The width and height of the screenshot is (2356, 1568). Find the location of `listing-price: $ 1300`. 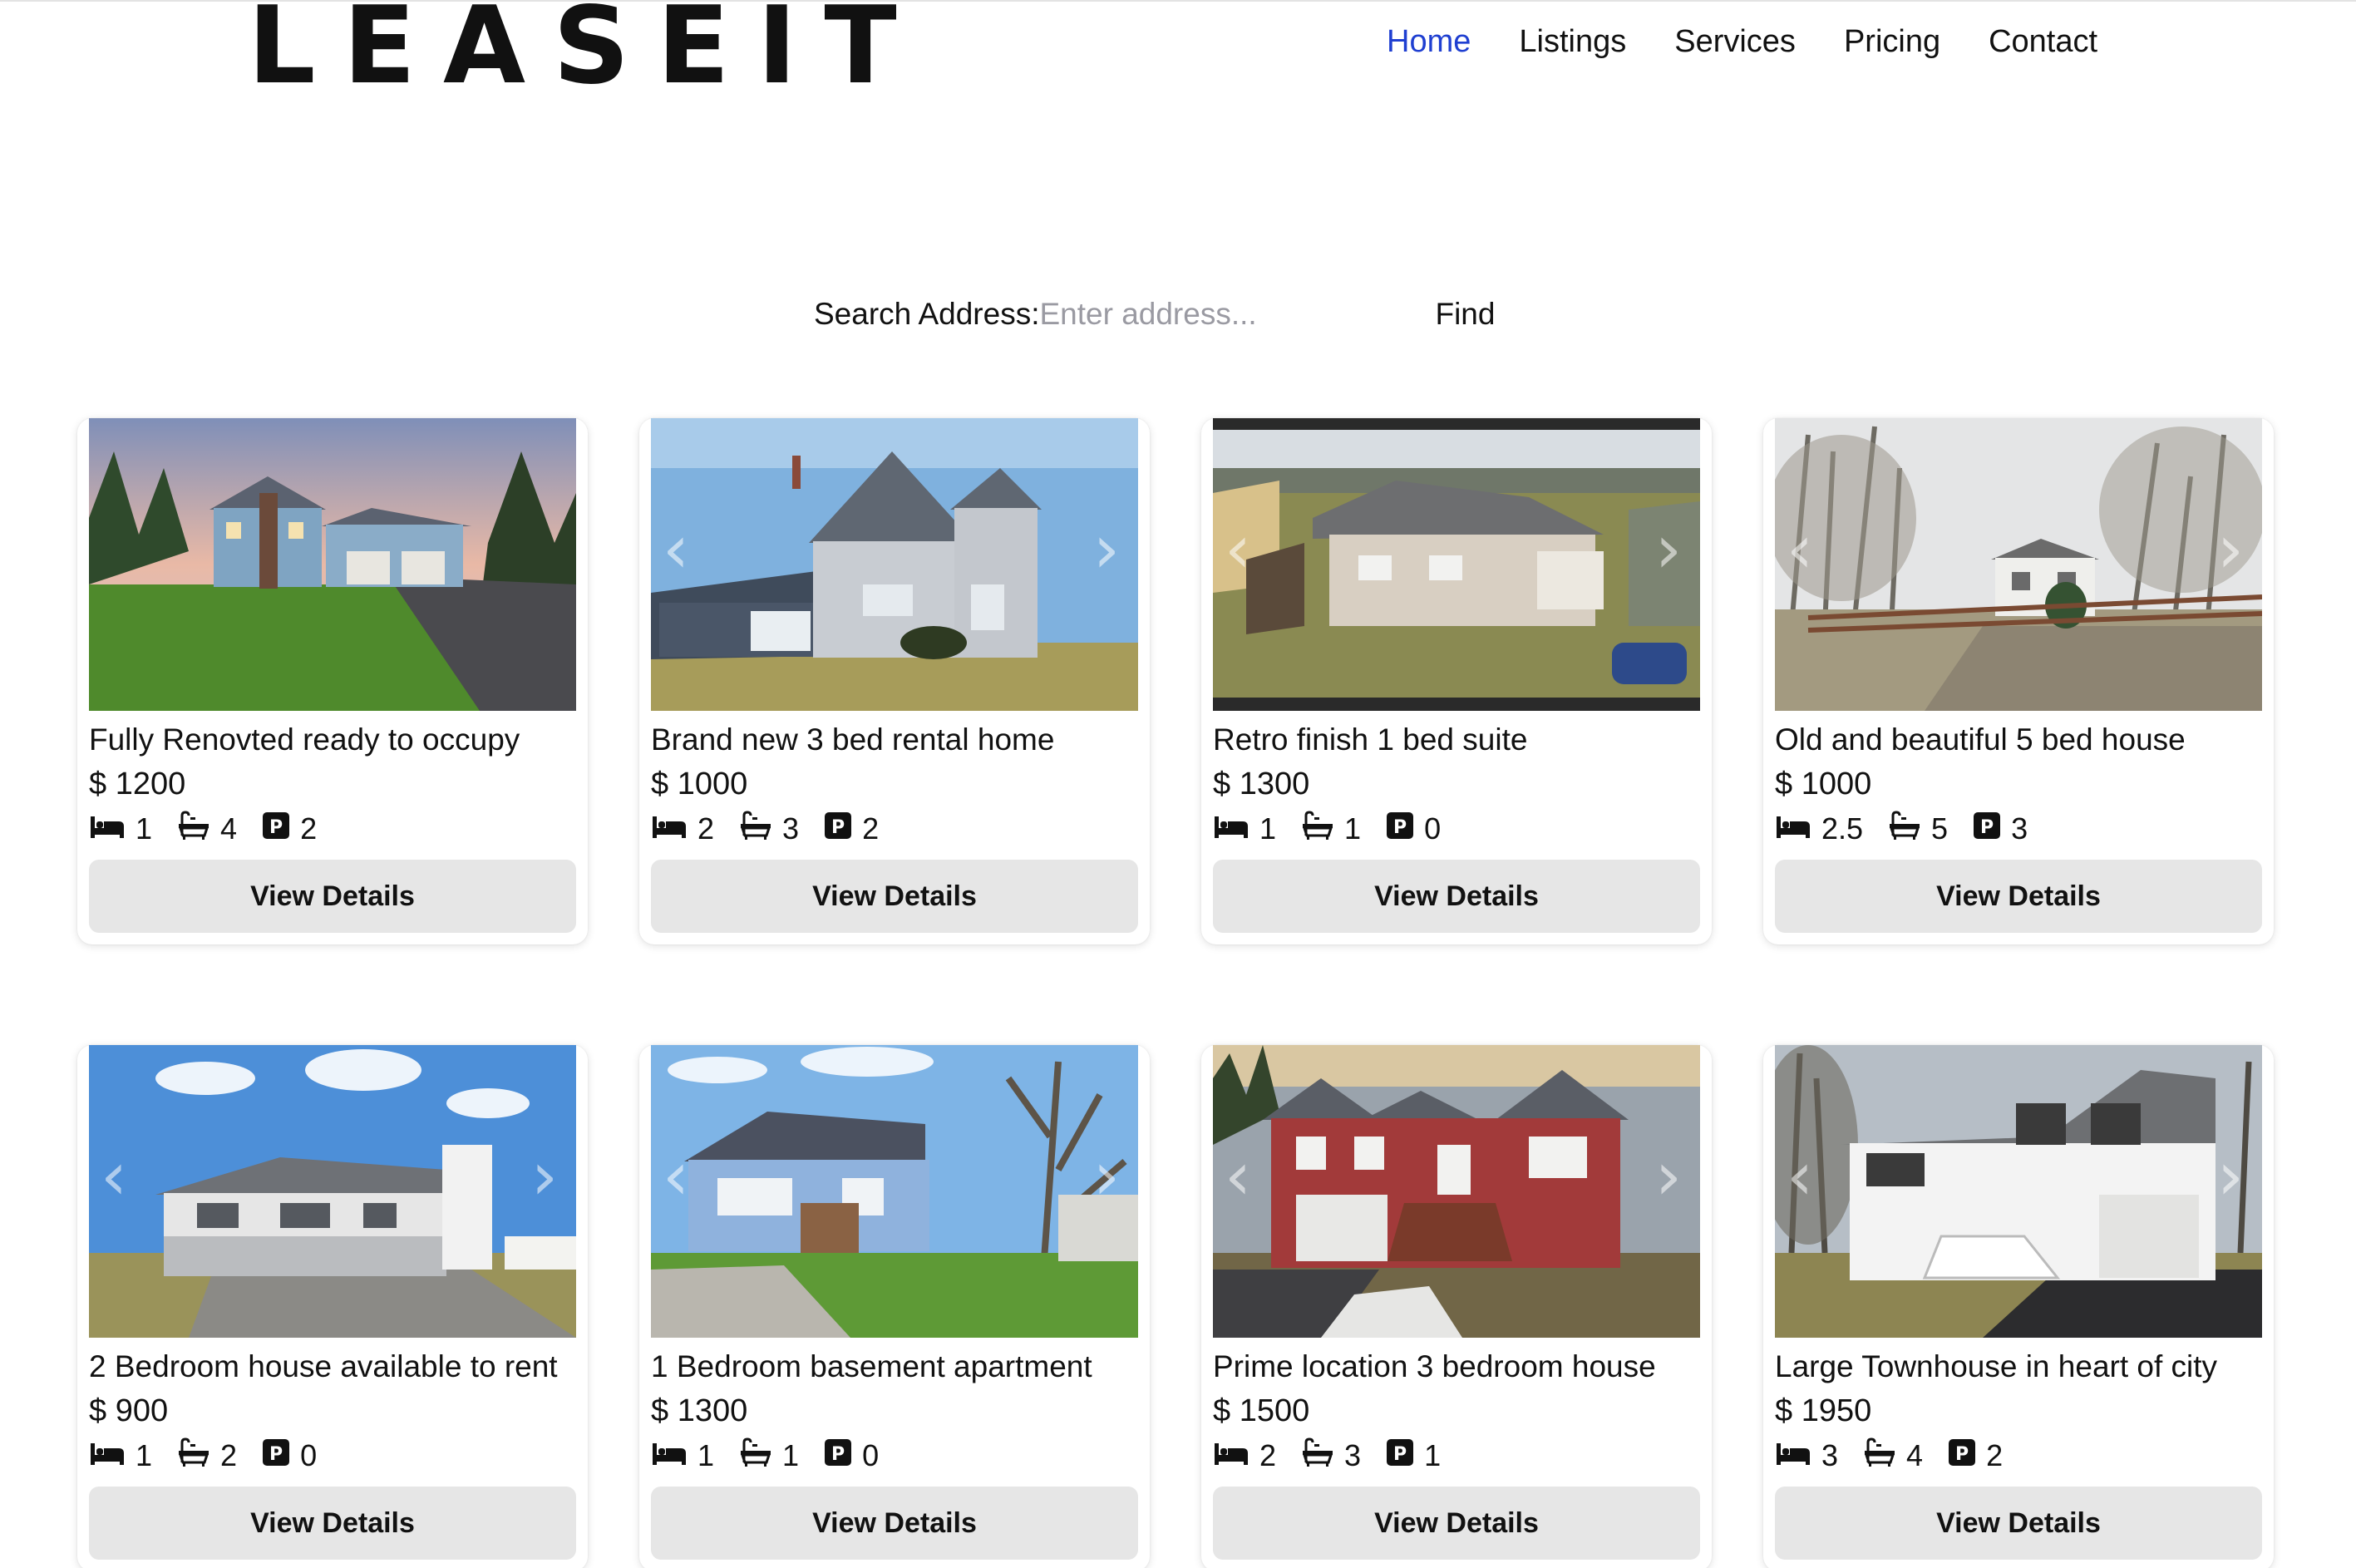

listing-price: $ 1300 is located at coordinates (700, 1410).